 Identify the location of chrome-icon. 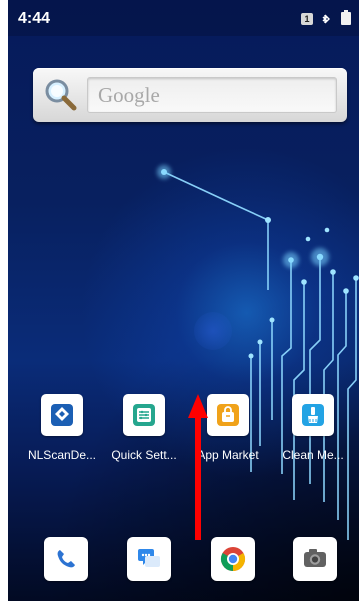
(233, 559).